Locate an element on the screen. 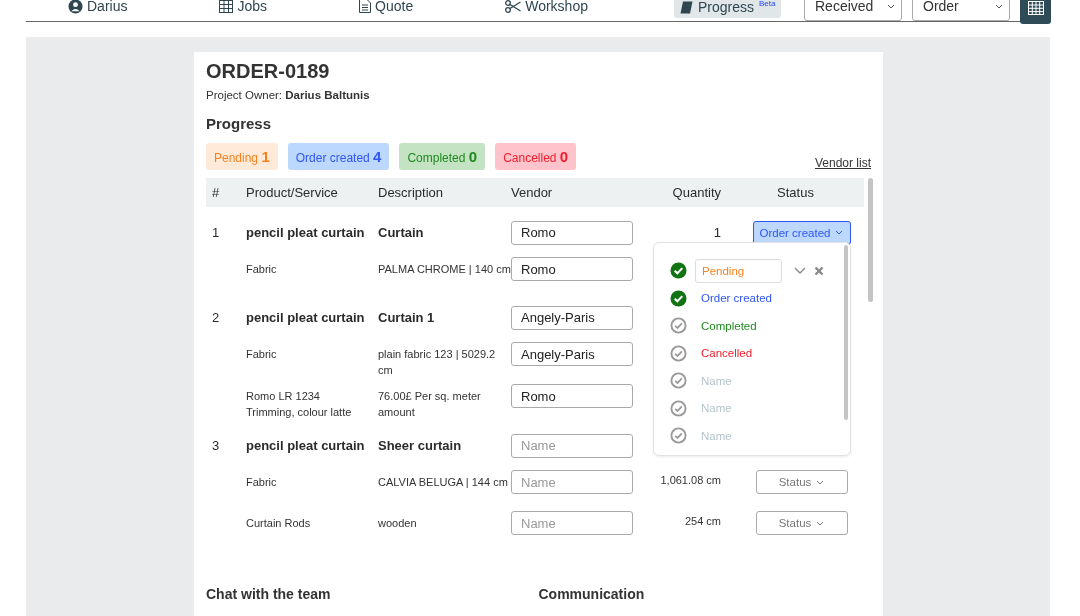 The height and width of the screenshot is (616, 1080). order-title: ORDER-0189 is located at coordinates (268, 71).